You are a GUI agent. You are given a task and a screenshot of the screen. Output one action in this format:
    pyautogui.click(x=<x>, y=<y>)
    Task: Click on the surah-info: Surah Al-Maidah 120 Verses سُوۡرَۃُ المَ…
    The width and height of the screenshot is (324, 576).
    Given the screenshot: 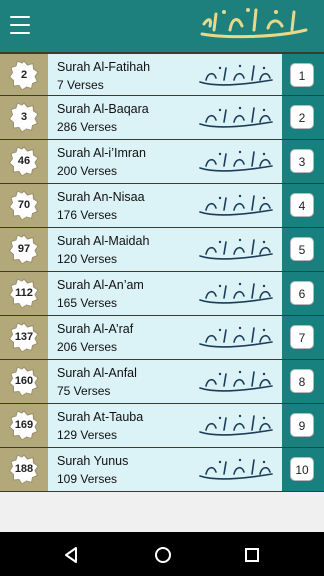 What is the action you would take?
    pyautogui.click(x=165, y=249)
    